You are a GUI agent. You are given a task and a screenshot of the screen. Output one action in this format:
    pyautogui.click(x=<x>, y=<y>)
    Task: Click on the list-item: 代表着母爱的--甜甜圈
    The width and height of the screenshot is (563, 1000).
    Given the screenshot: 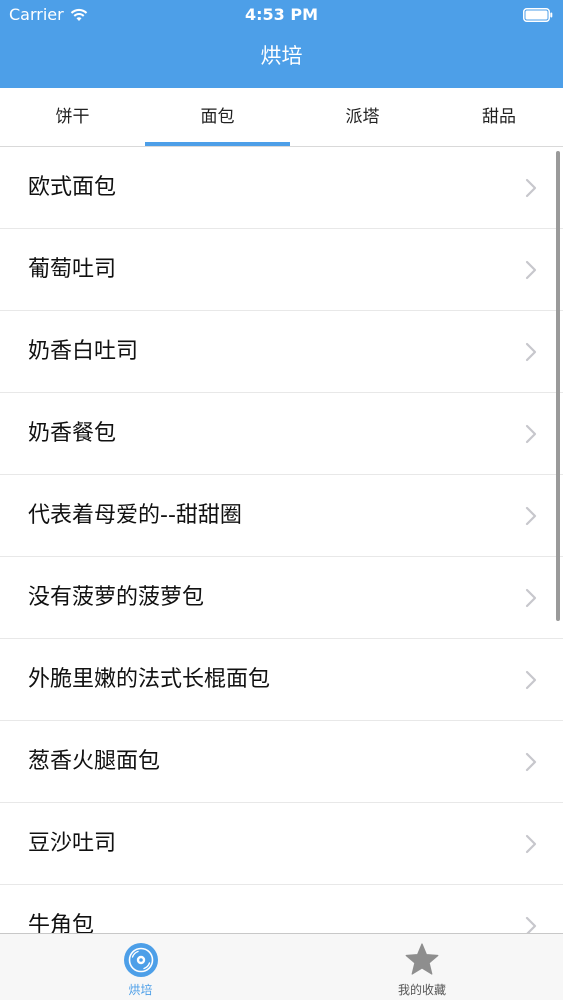 What is the action you would take?
    pyautogui.click(x=281, y=516)
    